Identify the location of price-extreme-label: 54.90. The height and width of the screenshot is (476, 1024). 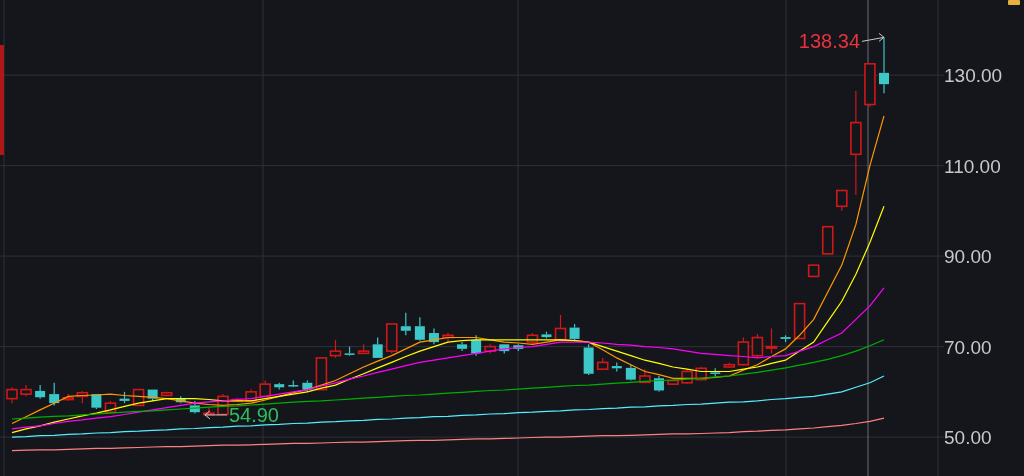
(253, 414).